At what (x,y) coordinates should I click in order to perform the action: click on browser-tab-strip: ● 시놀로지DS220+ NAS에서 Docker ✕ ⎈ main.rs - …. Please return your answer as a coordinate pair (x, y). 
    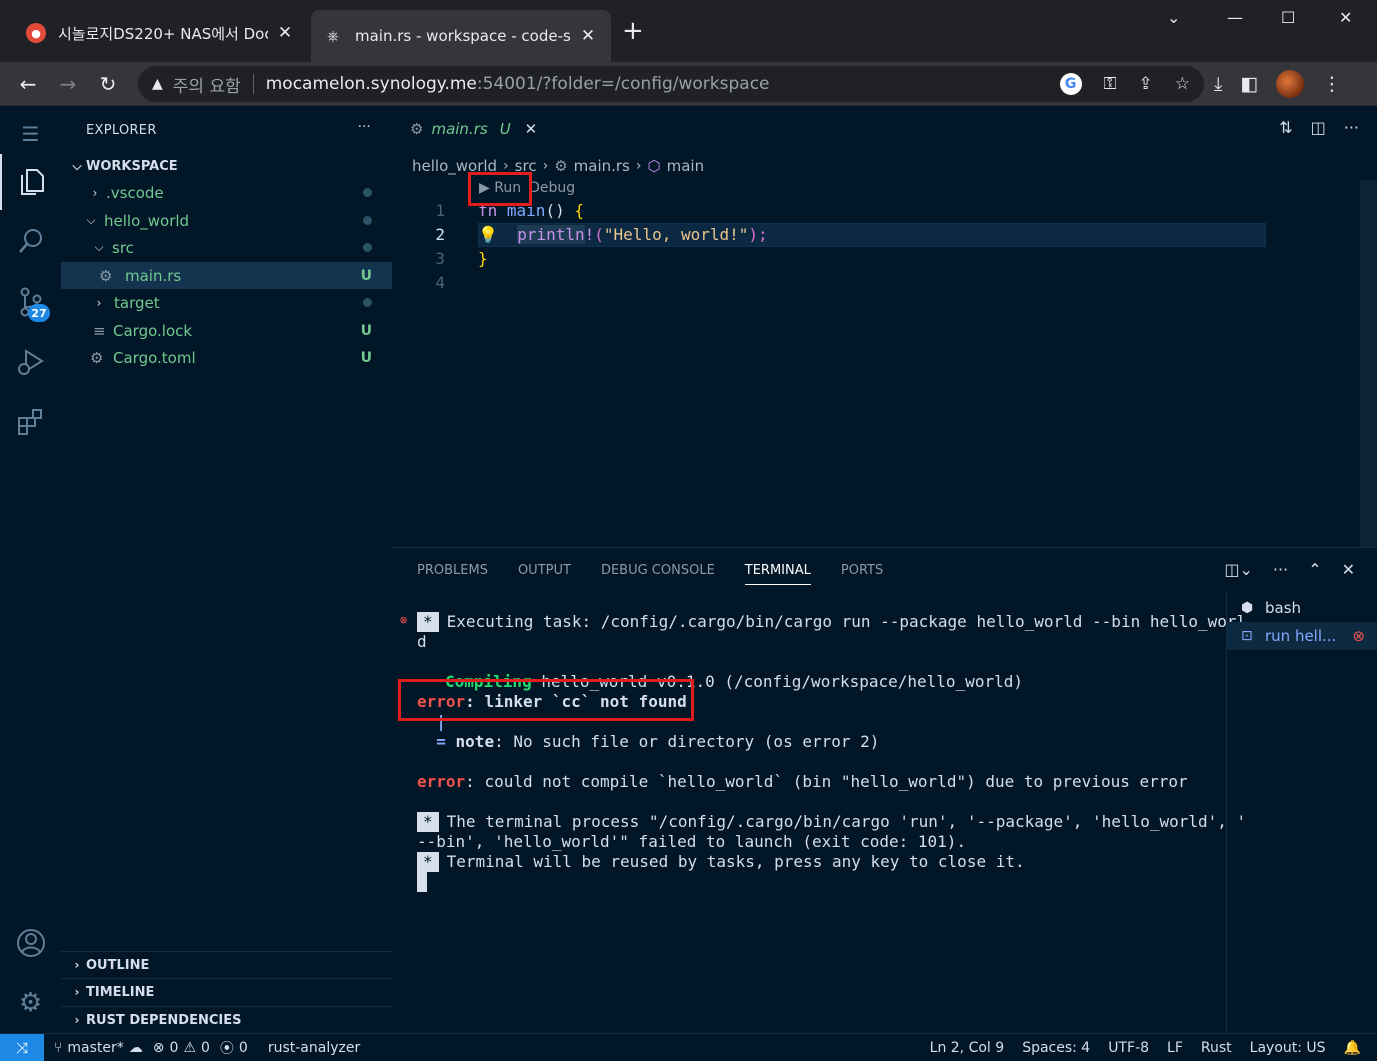
    Looking at the image, I should click on (688, 31).